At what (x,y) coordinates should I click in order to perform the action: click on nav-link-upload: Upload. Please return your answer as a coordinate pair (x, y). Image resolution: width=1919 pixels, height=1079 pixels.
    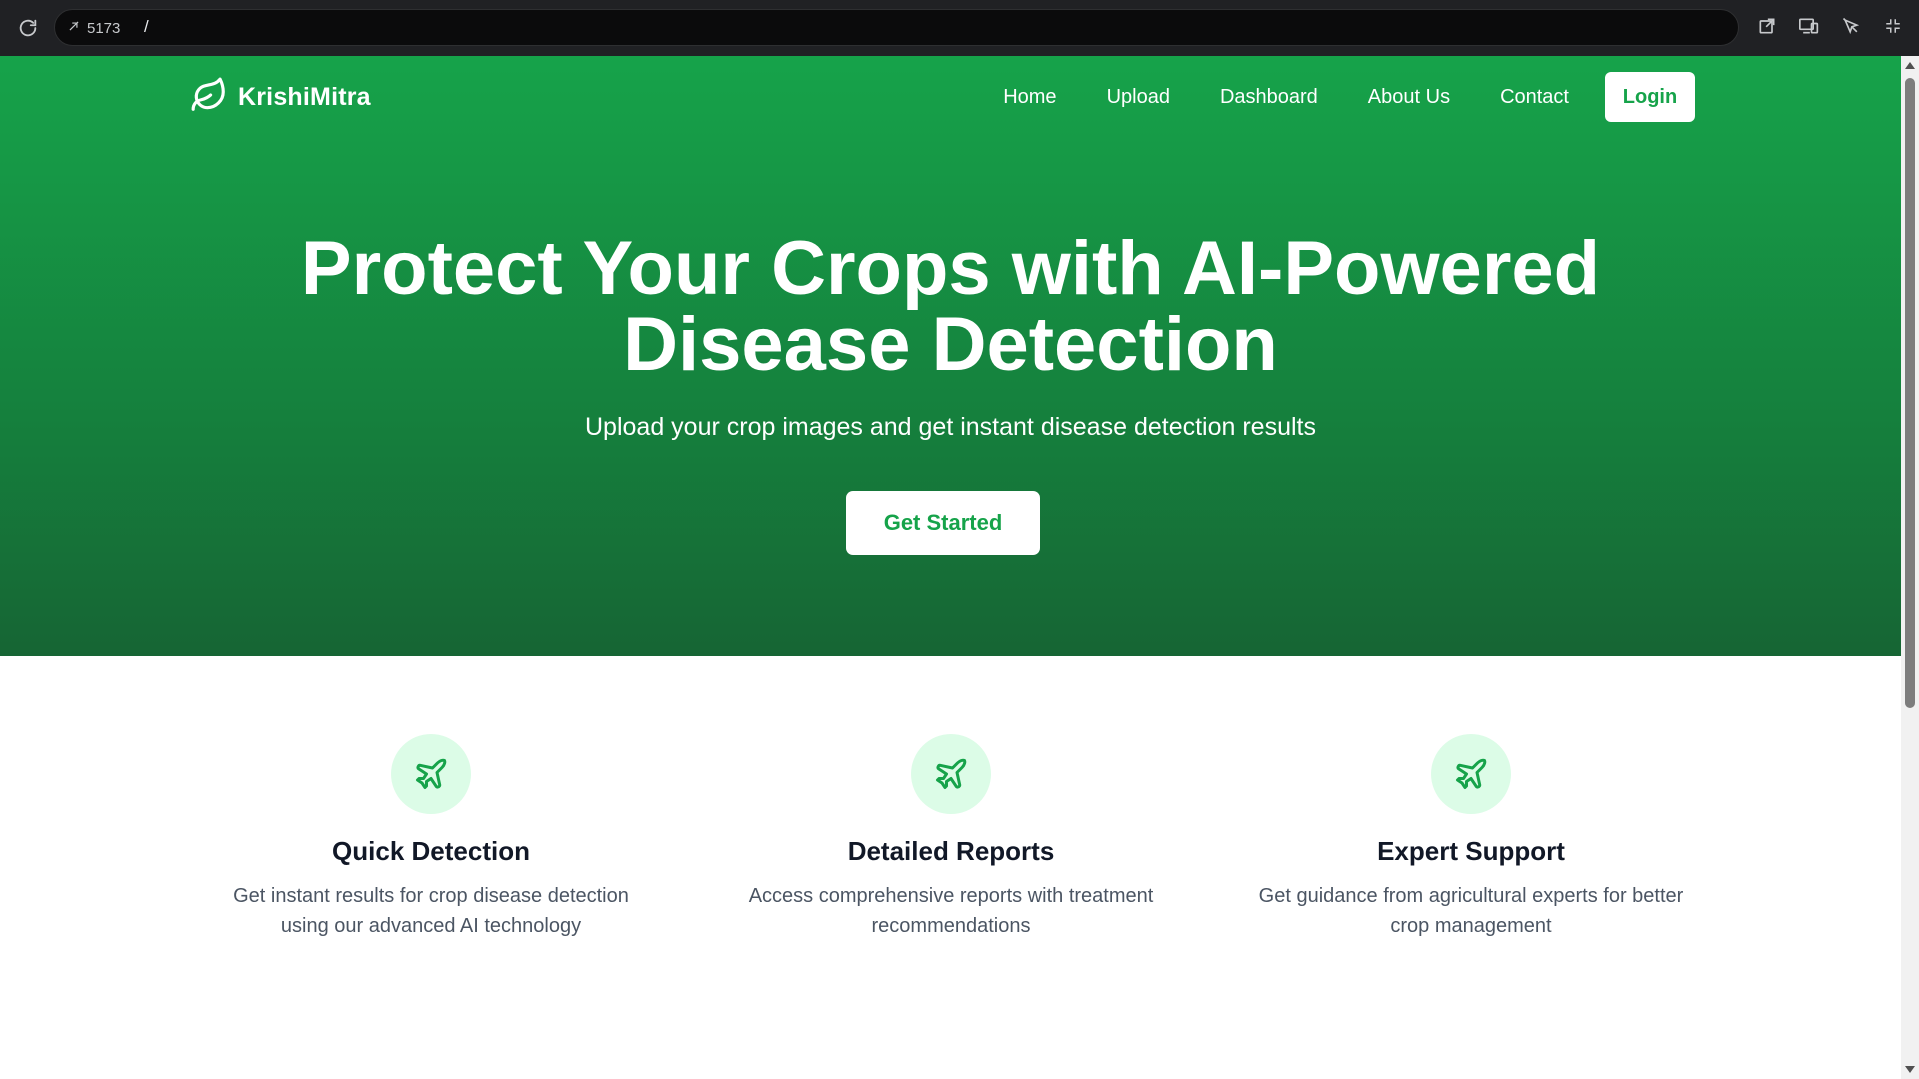
    Looking at the image, I should click on (1138, 97).